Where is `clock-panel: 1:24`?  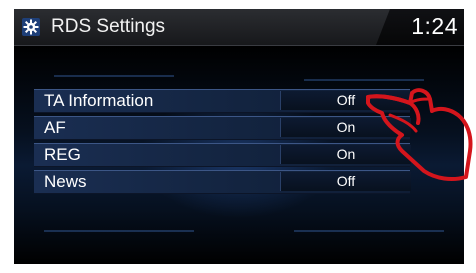 clock-panel: 1:24 is located at coordinates (420, 27).